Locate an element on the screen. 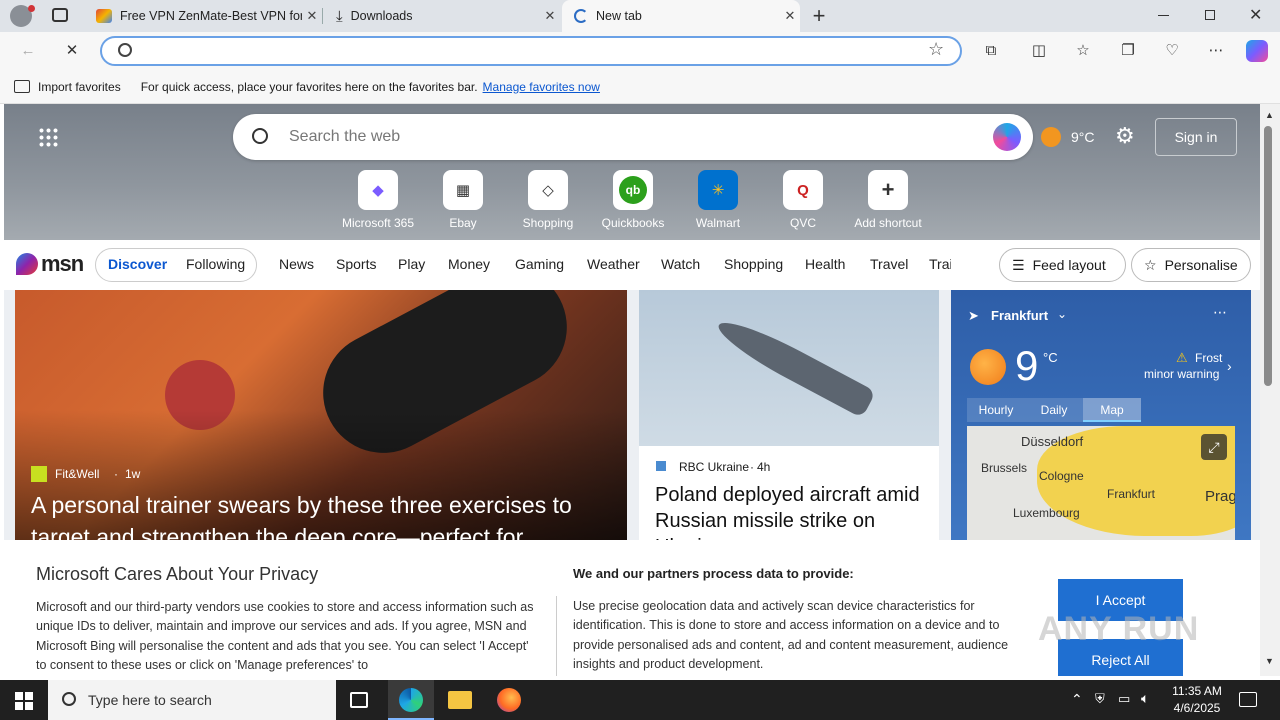  minimize-icon is located at coordinates (1163, 15).